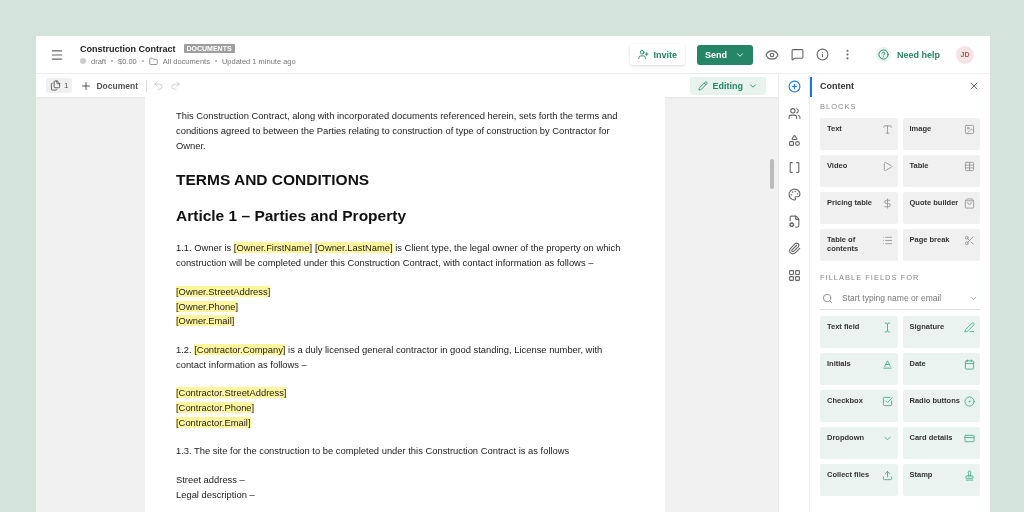  Describe the element at coordinates (644, 54) in the screenshot. I see `add-person-icon` at that location.